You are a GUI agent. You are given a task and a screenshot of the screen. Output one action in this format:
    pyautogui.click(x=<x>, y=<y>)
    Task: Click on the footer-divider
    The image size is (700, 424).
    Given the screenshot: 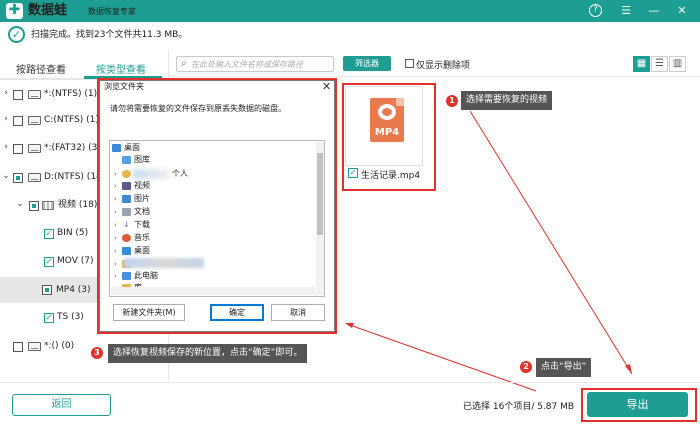 What is the action you would take?
    pyautogui.click(x=350, y=382)
    